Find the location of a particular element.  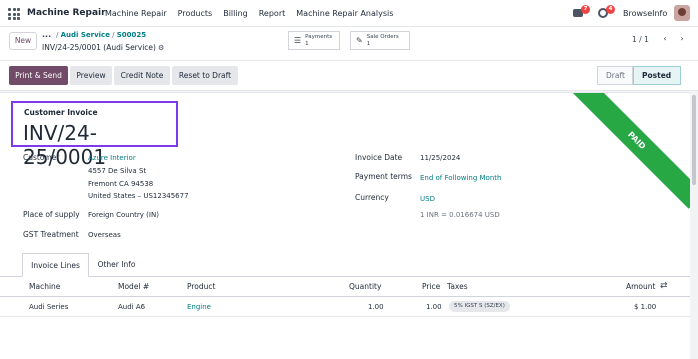

chat-count-badge: 7 is located at coordinates (585, 9).